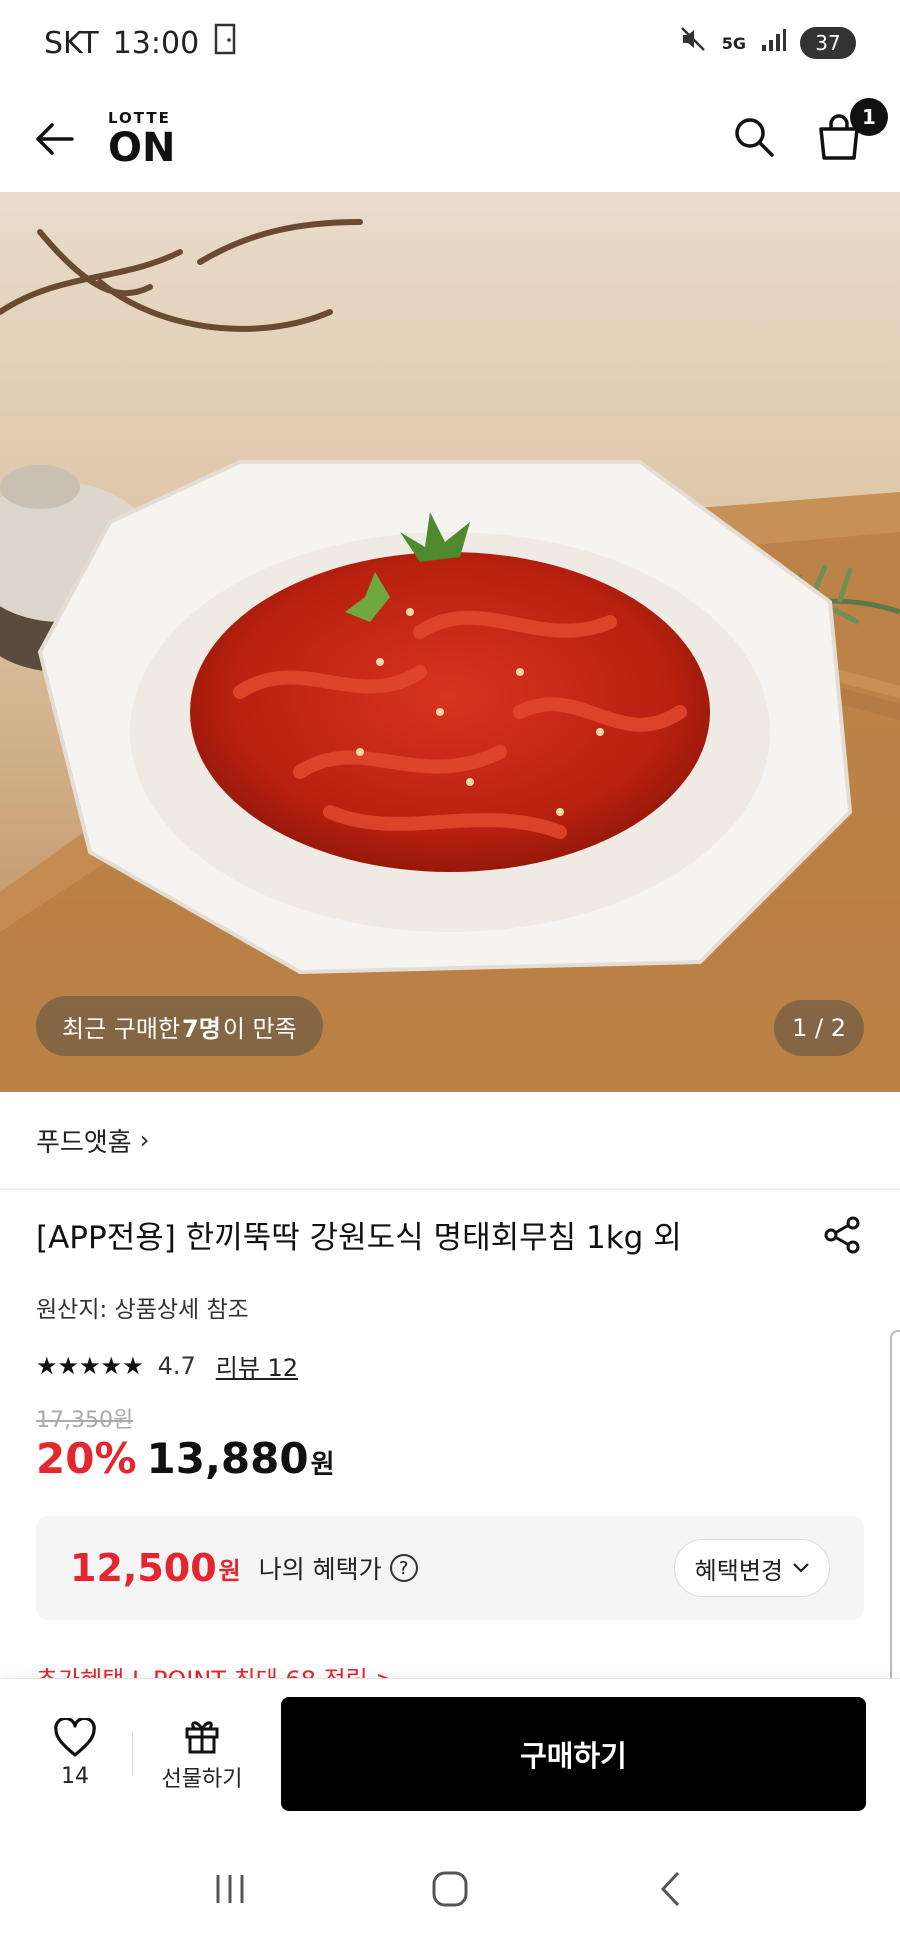  I want to click on bar-divider, so click(132, 1753).